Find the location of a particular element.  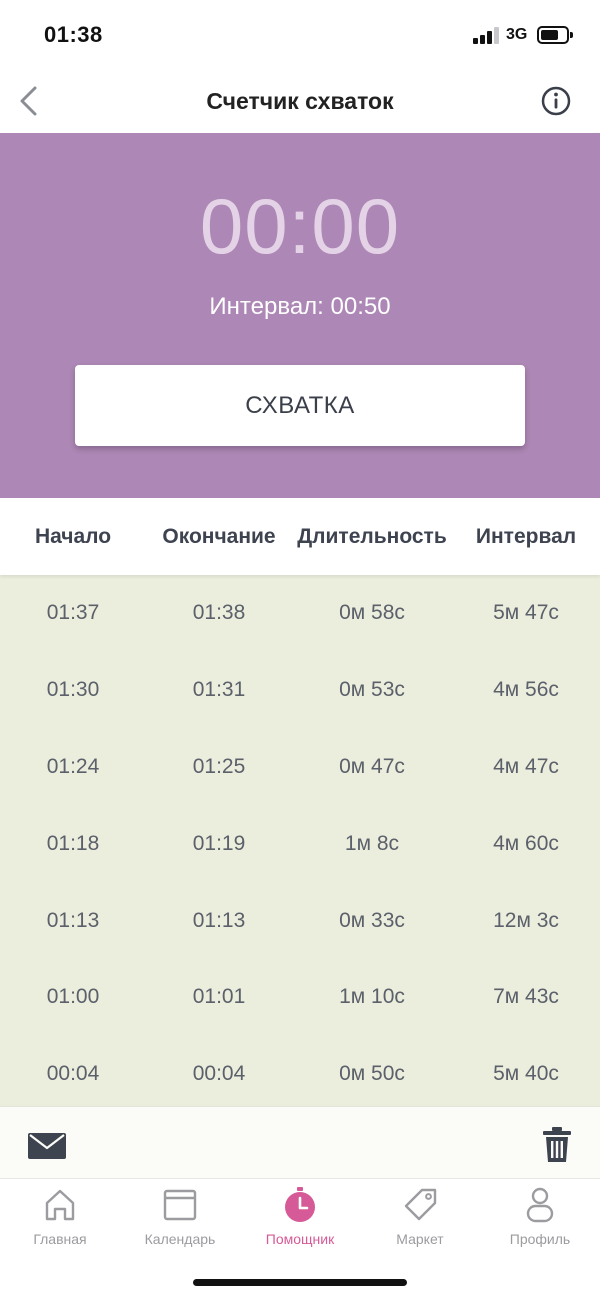

cell-end: 01:38 is located at coordinates (219, 613).